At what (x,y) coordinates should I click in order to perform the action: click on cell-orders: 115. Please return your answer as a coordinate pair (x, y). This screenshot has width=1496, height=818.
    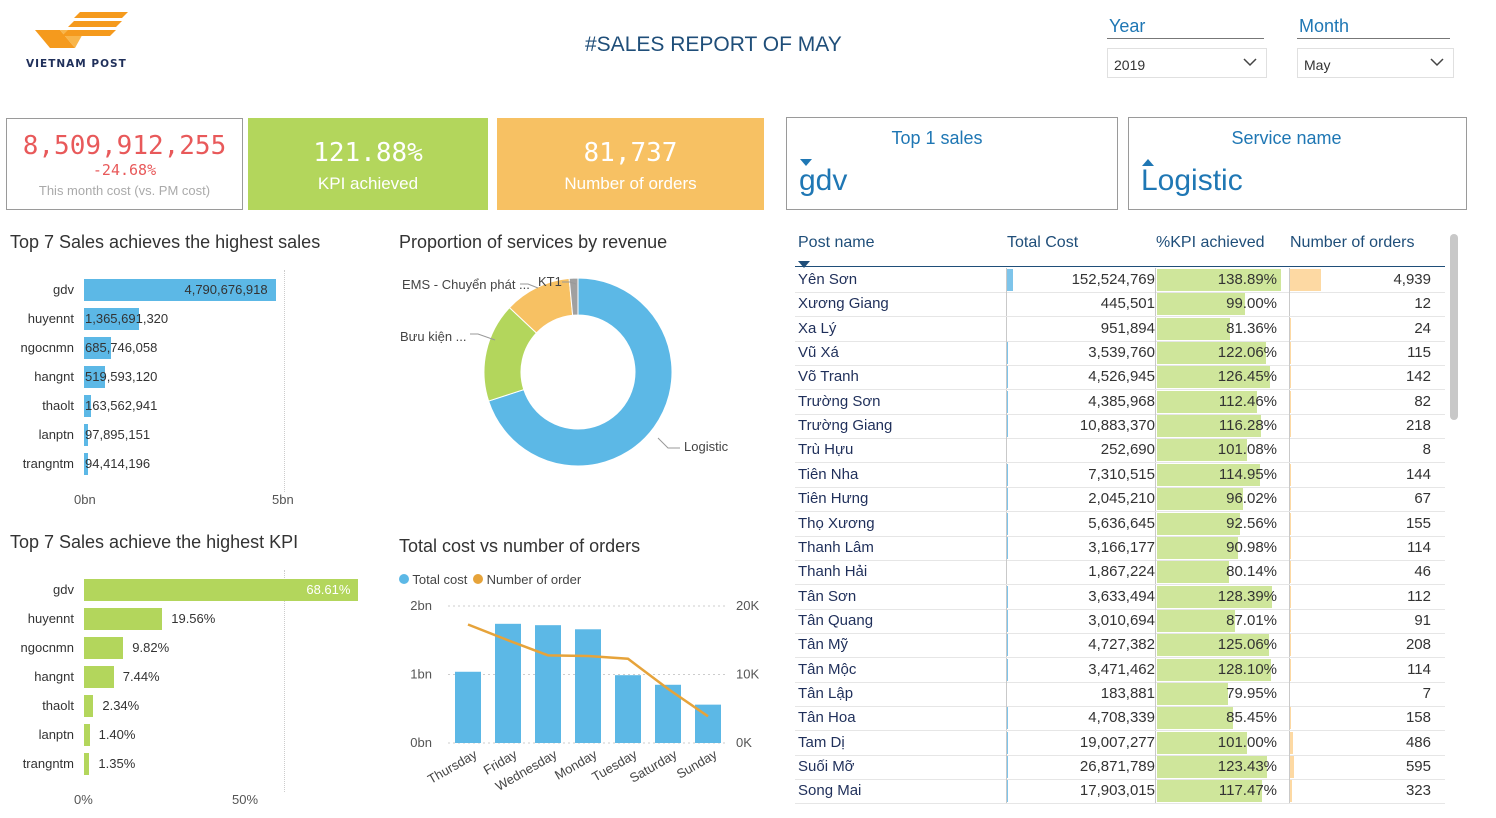
    Looking at the image, I should click on (1419, 353).